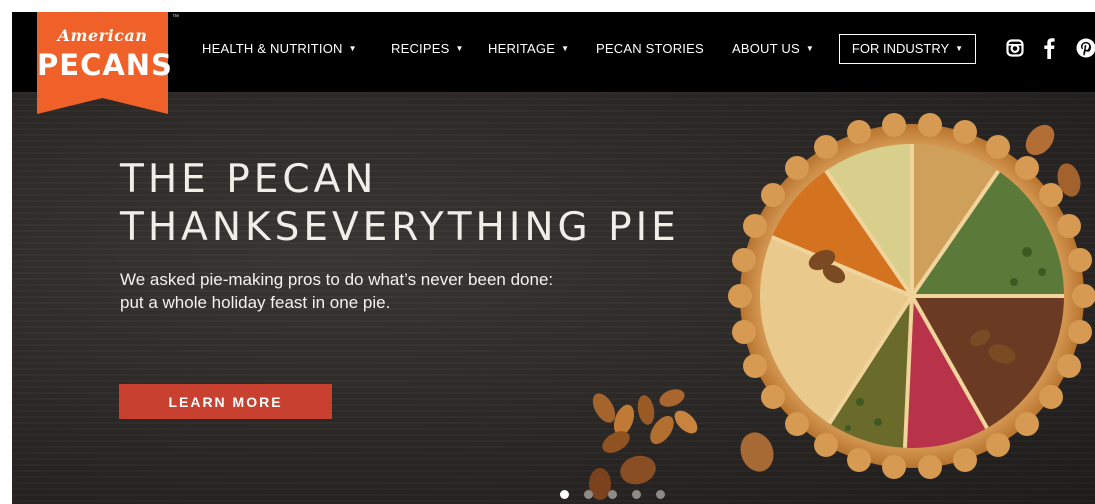  I want to click on hero-headline-line-1: THE PECAN, so click(249, 179).